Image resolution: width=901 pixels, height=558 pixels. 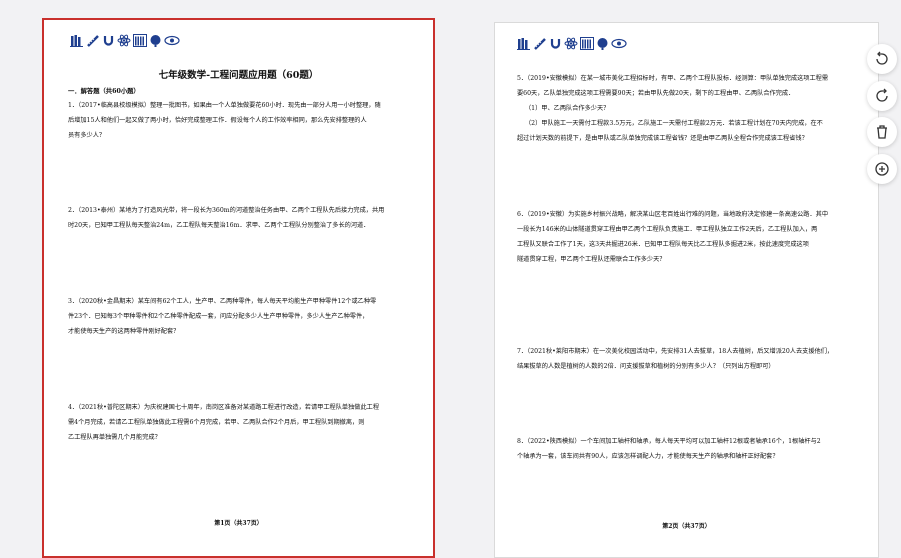 I want to click on question-line: 隧道贯穿工程，甲乙两个工程队还需联合工作多少天？, so click(x=591, y=259).